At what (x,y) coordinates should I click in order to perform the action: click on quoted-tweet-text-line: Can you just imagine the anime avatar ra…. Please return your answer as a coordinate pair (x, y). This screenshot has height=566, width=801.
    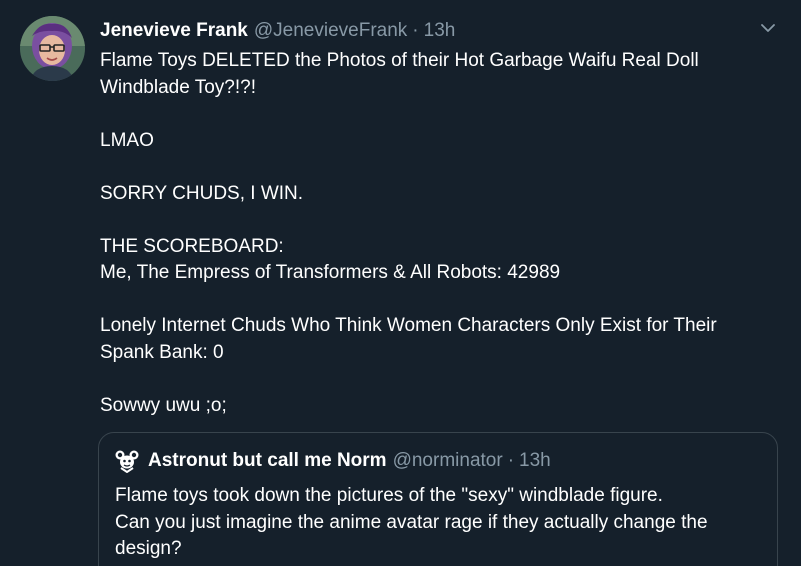
    Looking at the image, I should click on (411, 522).